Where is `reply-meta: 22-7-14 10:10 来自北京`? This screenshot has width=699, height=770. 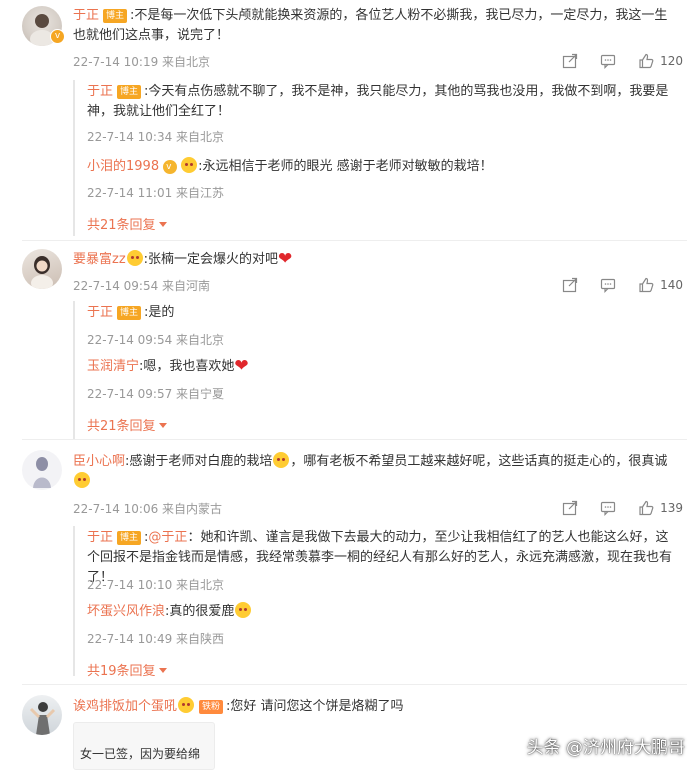 reply-meta: 22-7-14 10:10 来自北京 is located at coordinates (156, 585).